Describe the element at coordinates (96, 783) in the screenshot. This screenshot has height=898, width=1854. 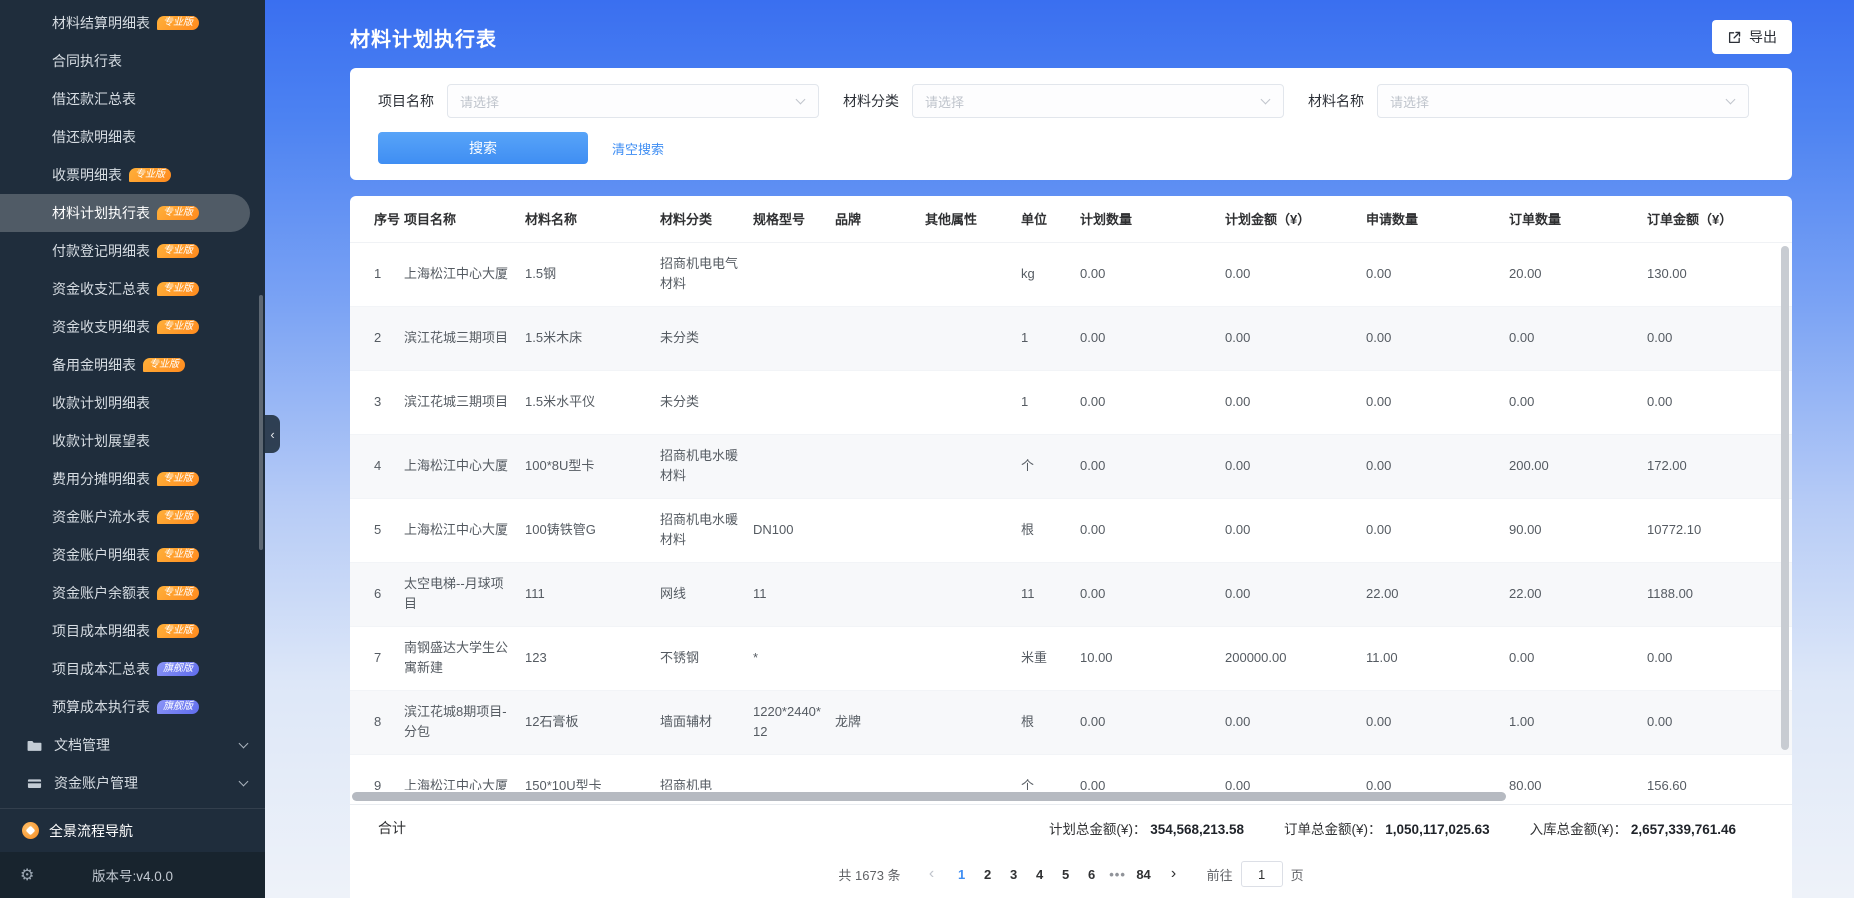
I see `sidebar-group-label: 资金账户管理` at that location.